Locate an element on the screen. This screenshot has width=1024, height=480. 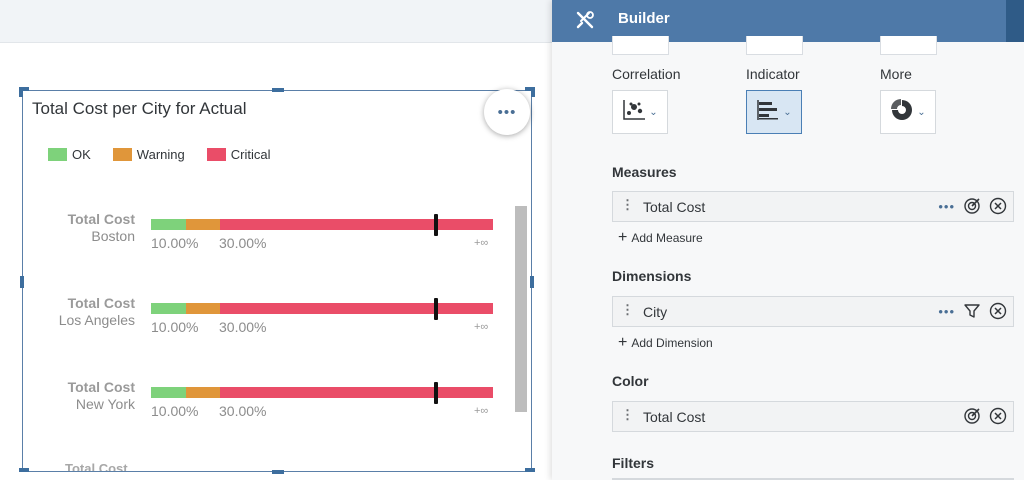
color-field-label: Total Cost is located at coordinates (674, 417).